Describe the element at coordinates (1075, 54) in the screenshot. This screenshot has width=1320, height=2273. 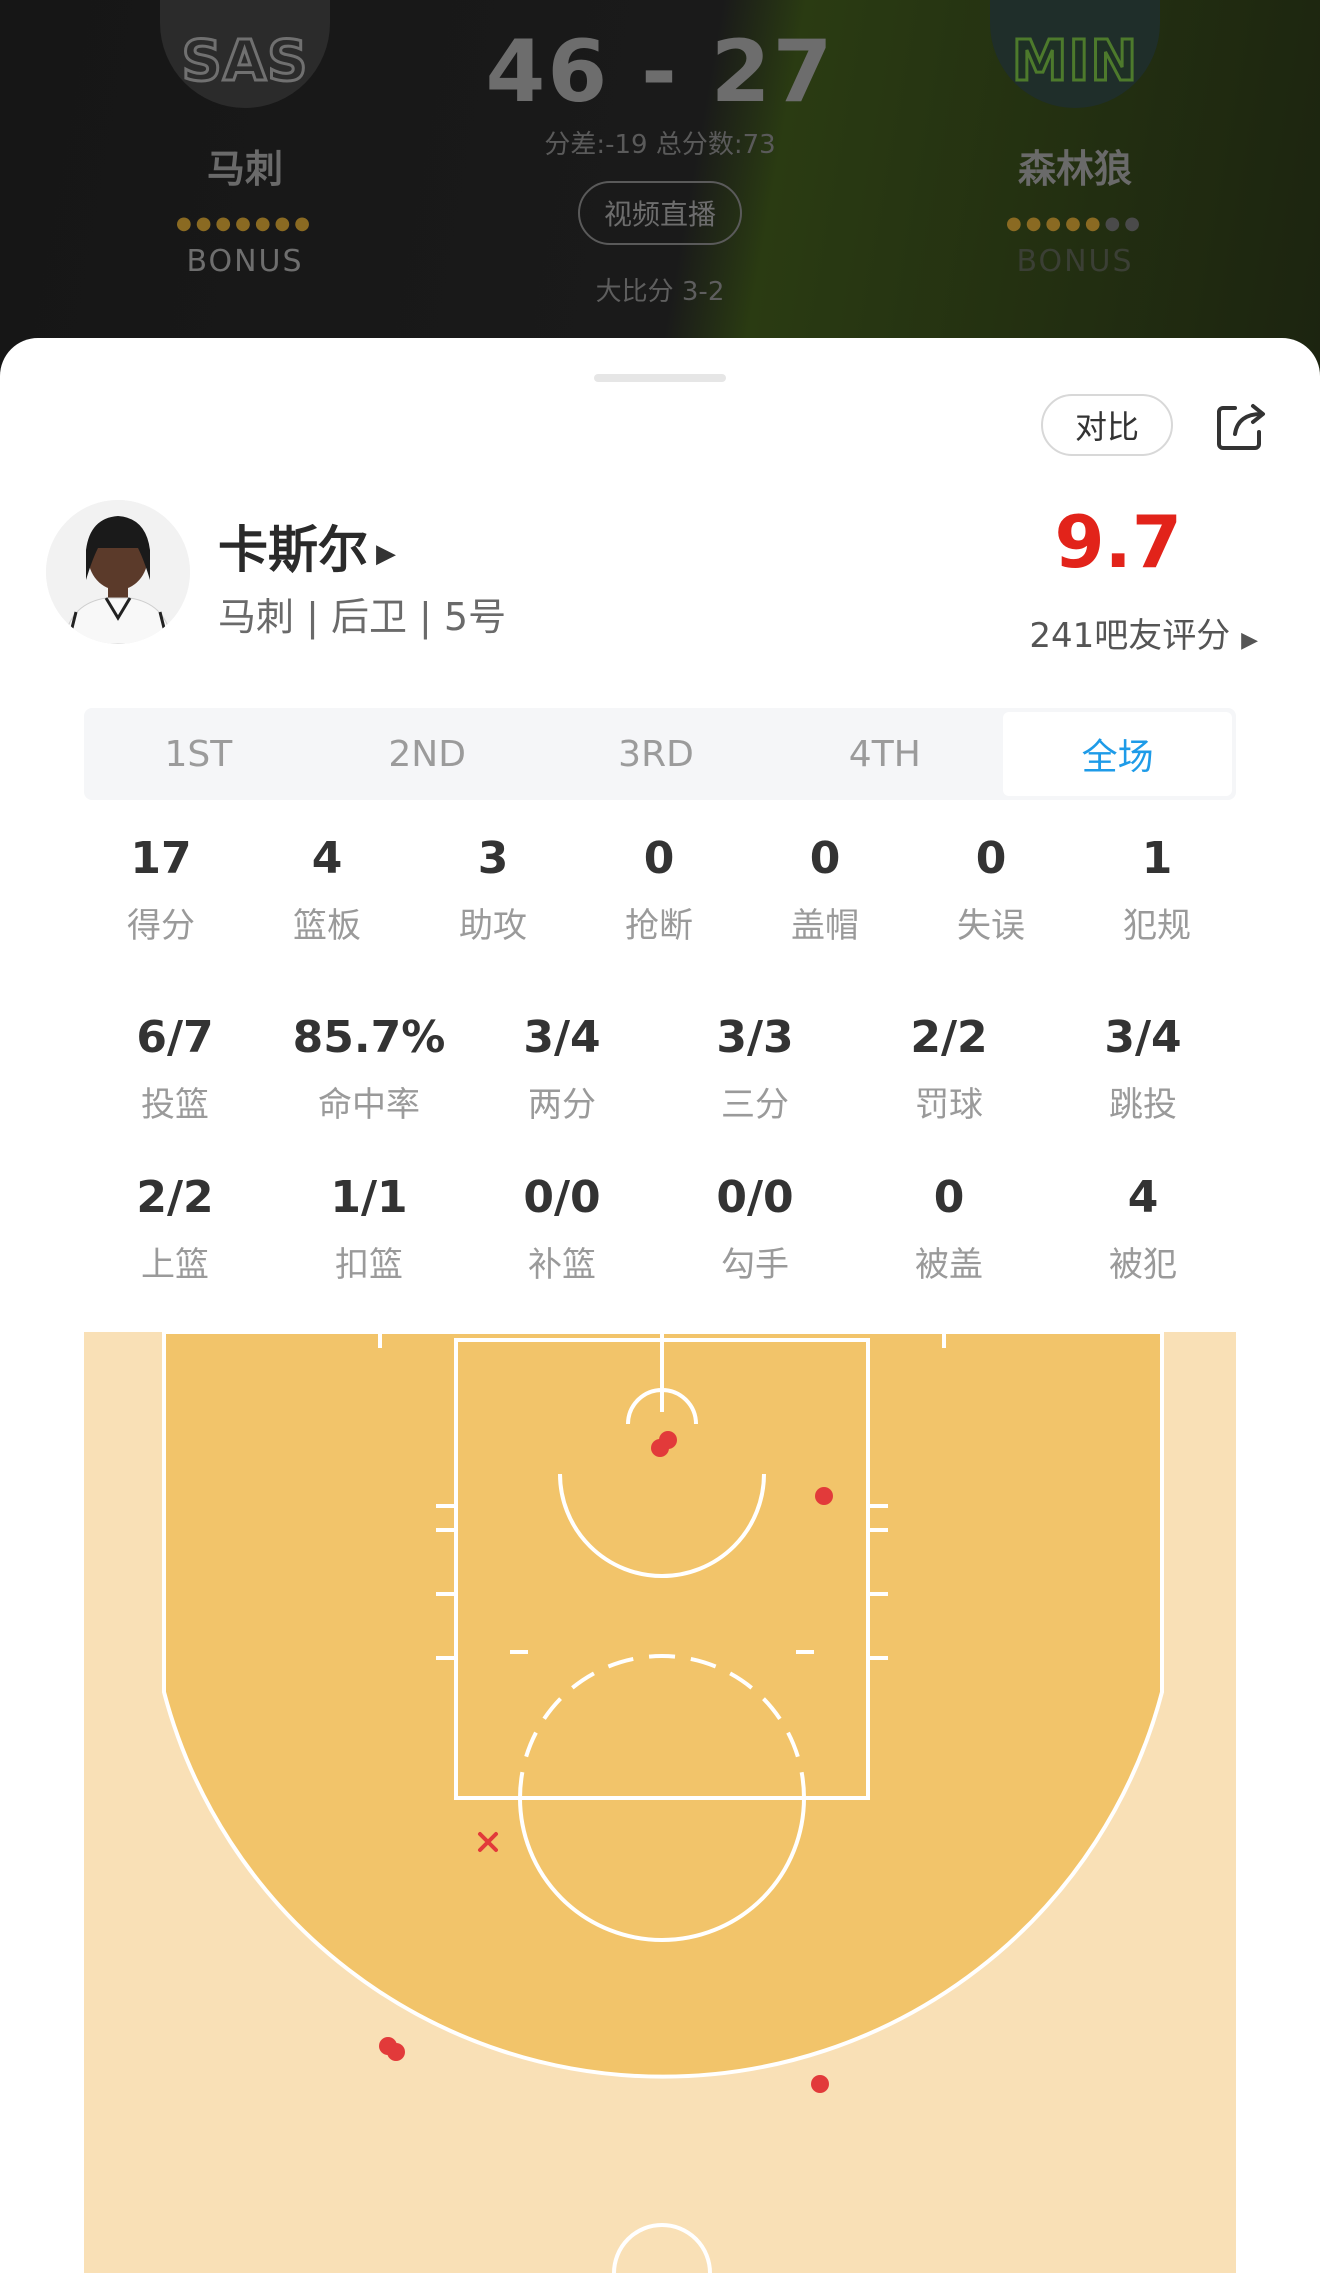
I see `timberwolves-logo: MIN` at that location.